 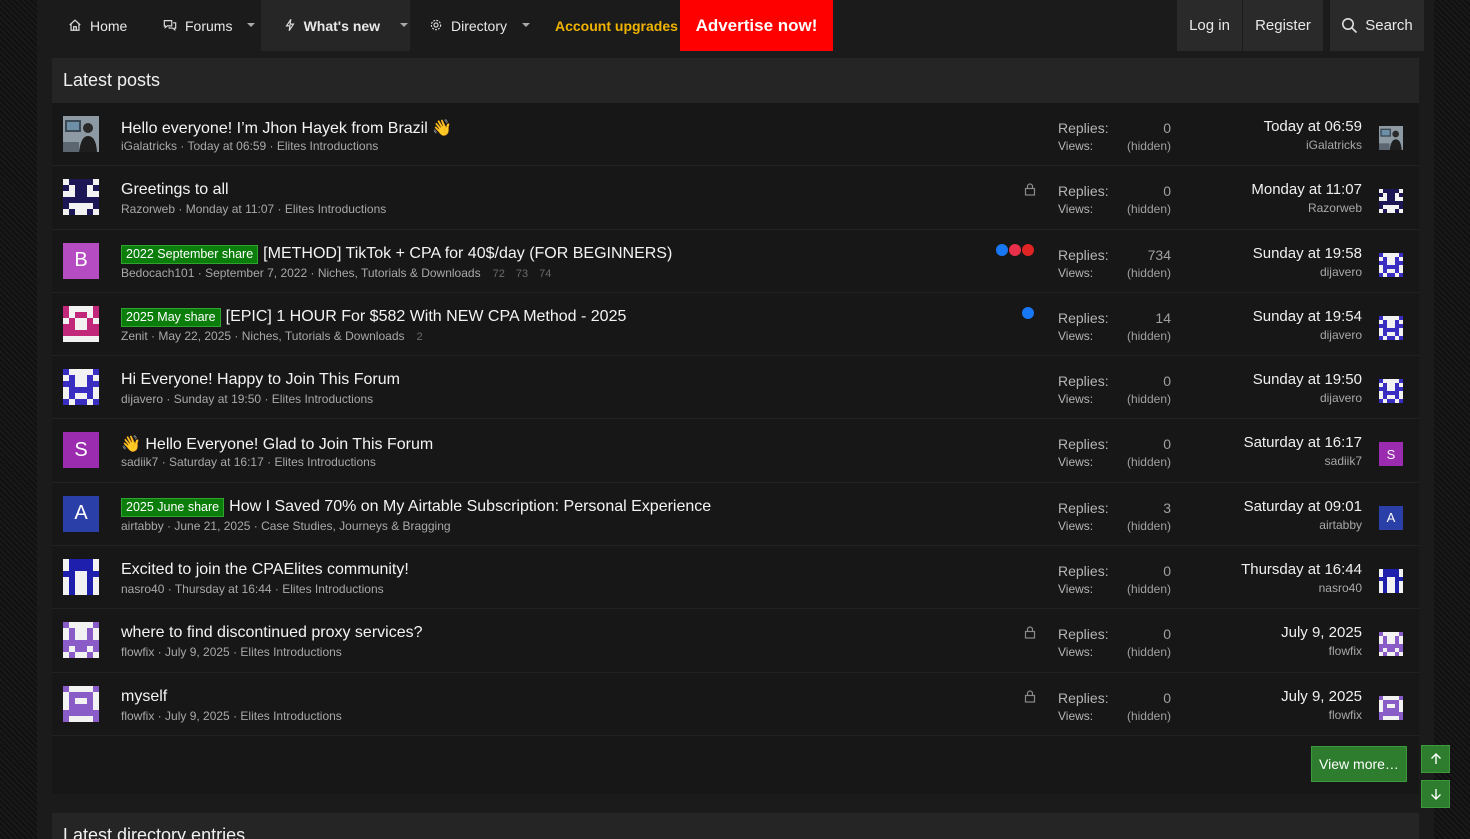 What do you see at coordinates (522, 274) in the screenshot?
I see `thread-page-links: 72 73 74` at bounding box center [522, 274].